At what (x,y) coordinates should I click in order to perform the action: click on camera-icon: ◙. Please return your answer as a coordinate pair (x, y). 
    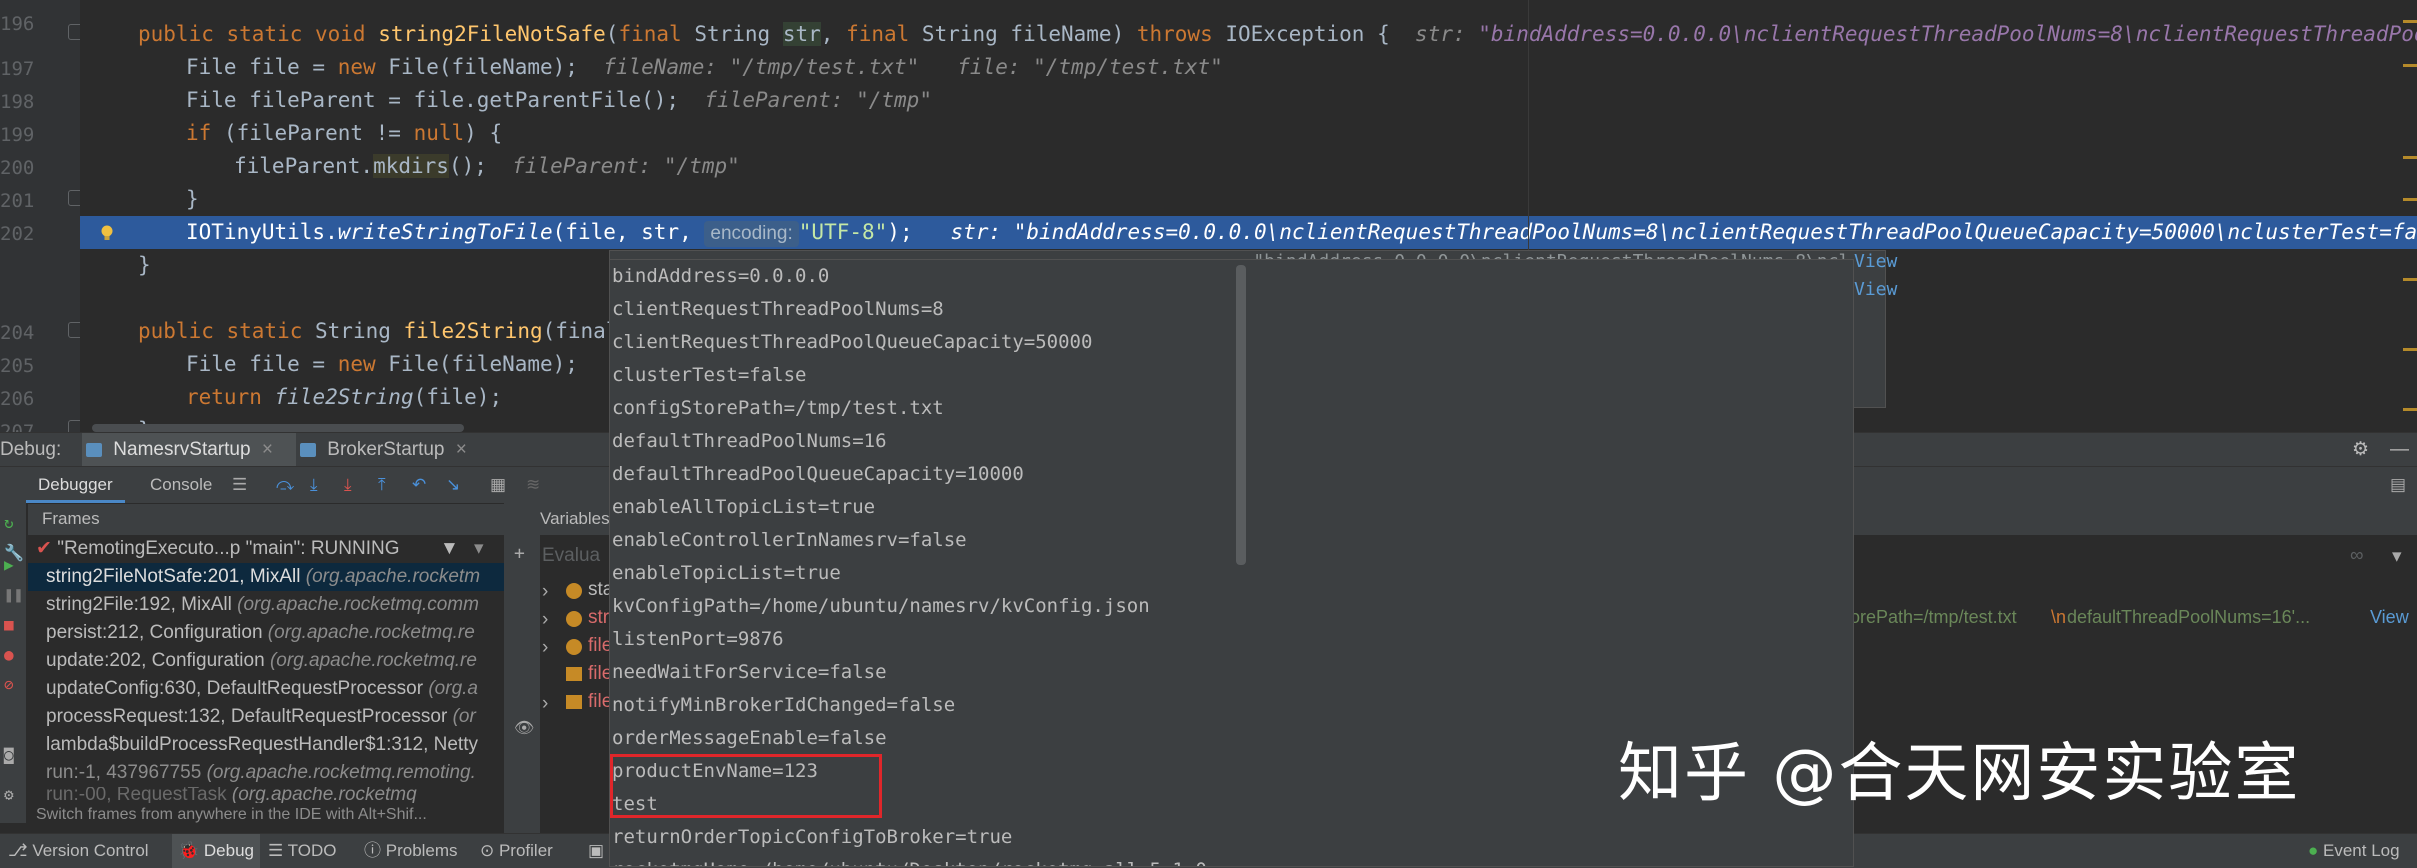
    Looking at the image, I should click on (9, 754).